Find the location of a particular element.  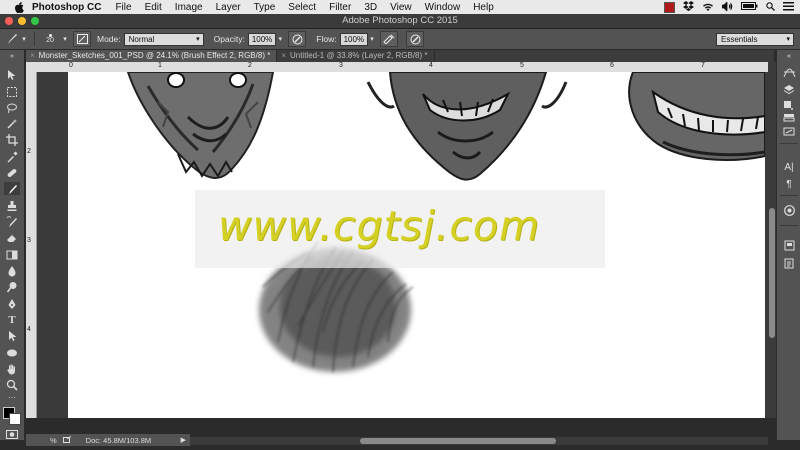

healing-brush-tool is located at coordinates (12, 172).